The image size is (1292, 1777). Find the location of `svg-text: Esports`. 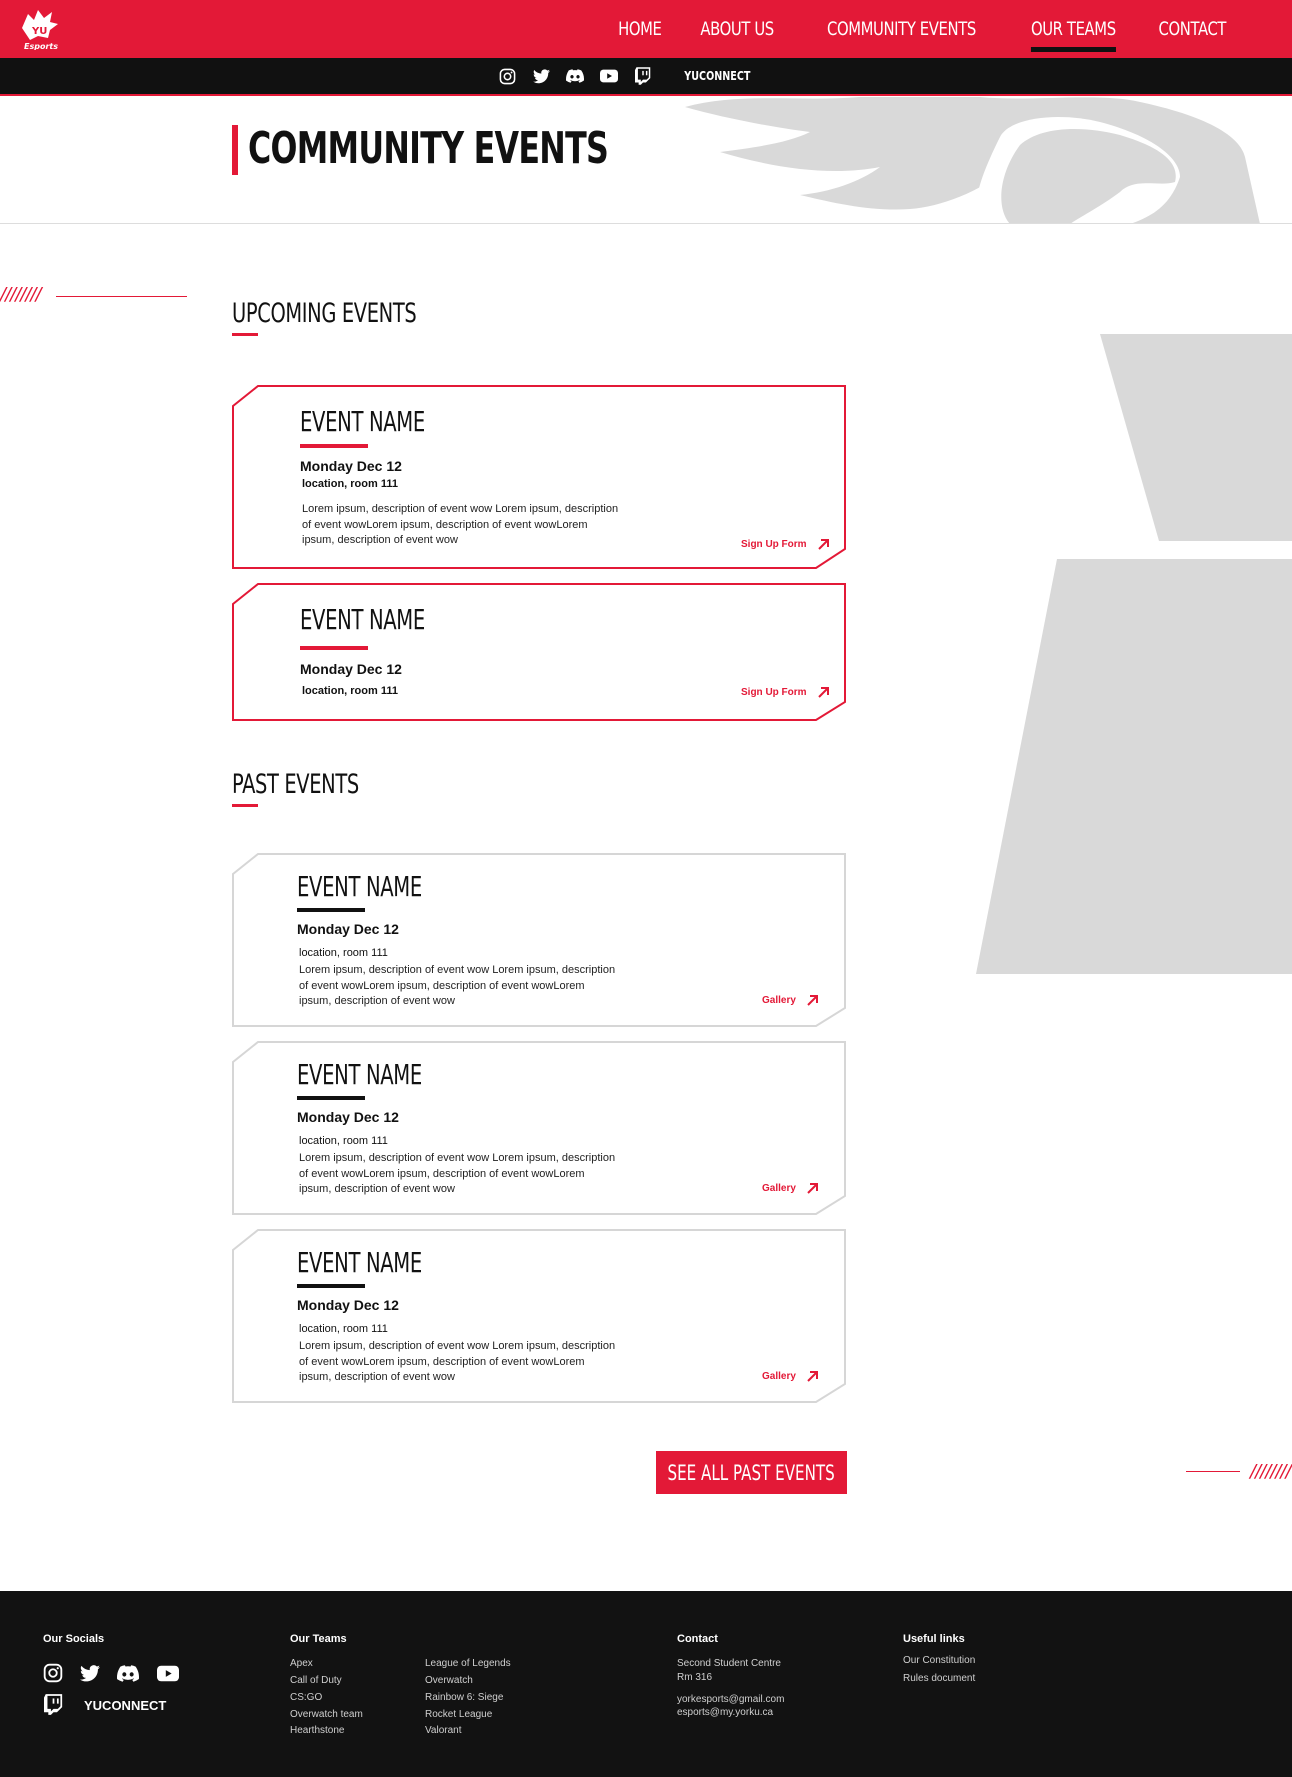

svg-text: Esports is located at coordinates (41, 46).